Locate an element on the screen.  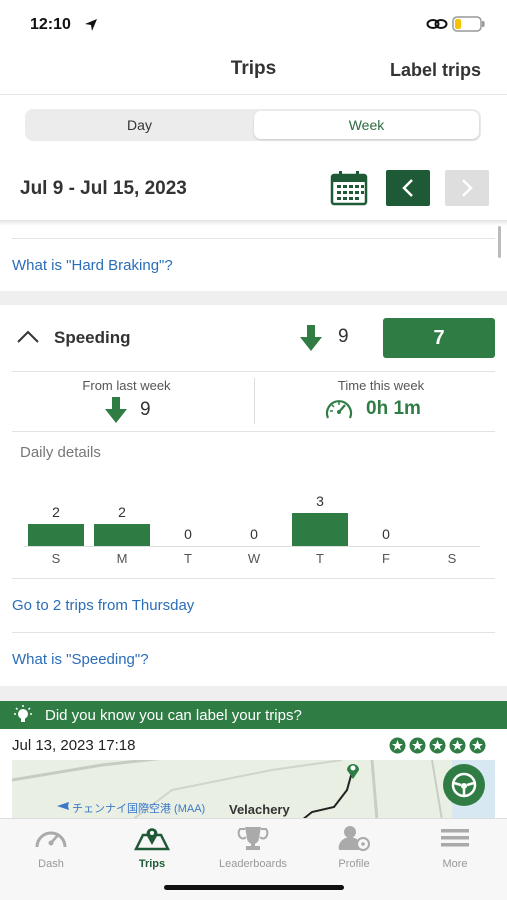
battery-icon is located at coordinates (468, 24).